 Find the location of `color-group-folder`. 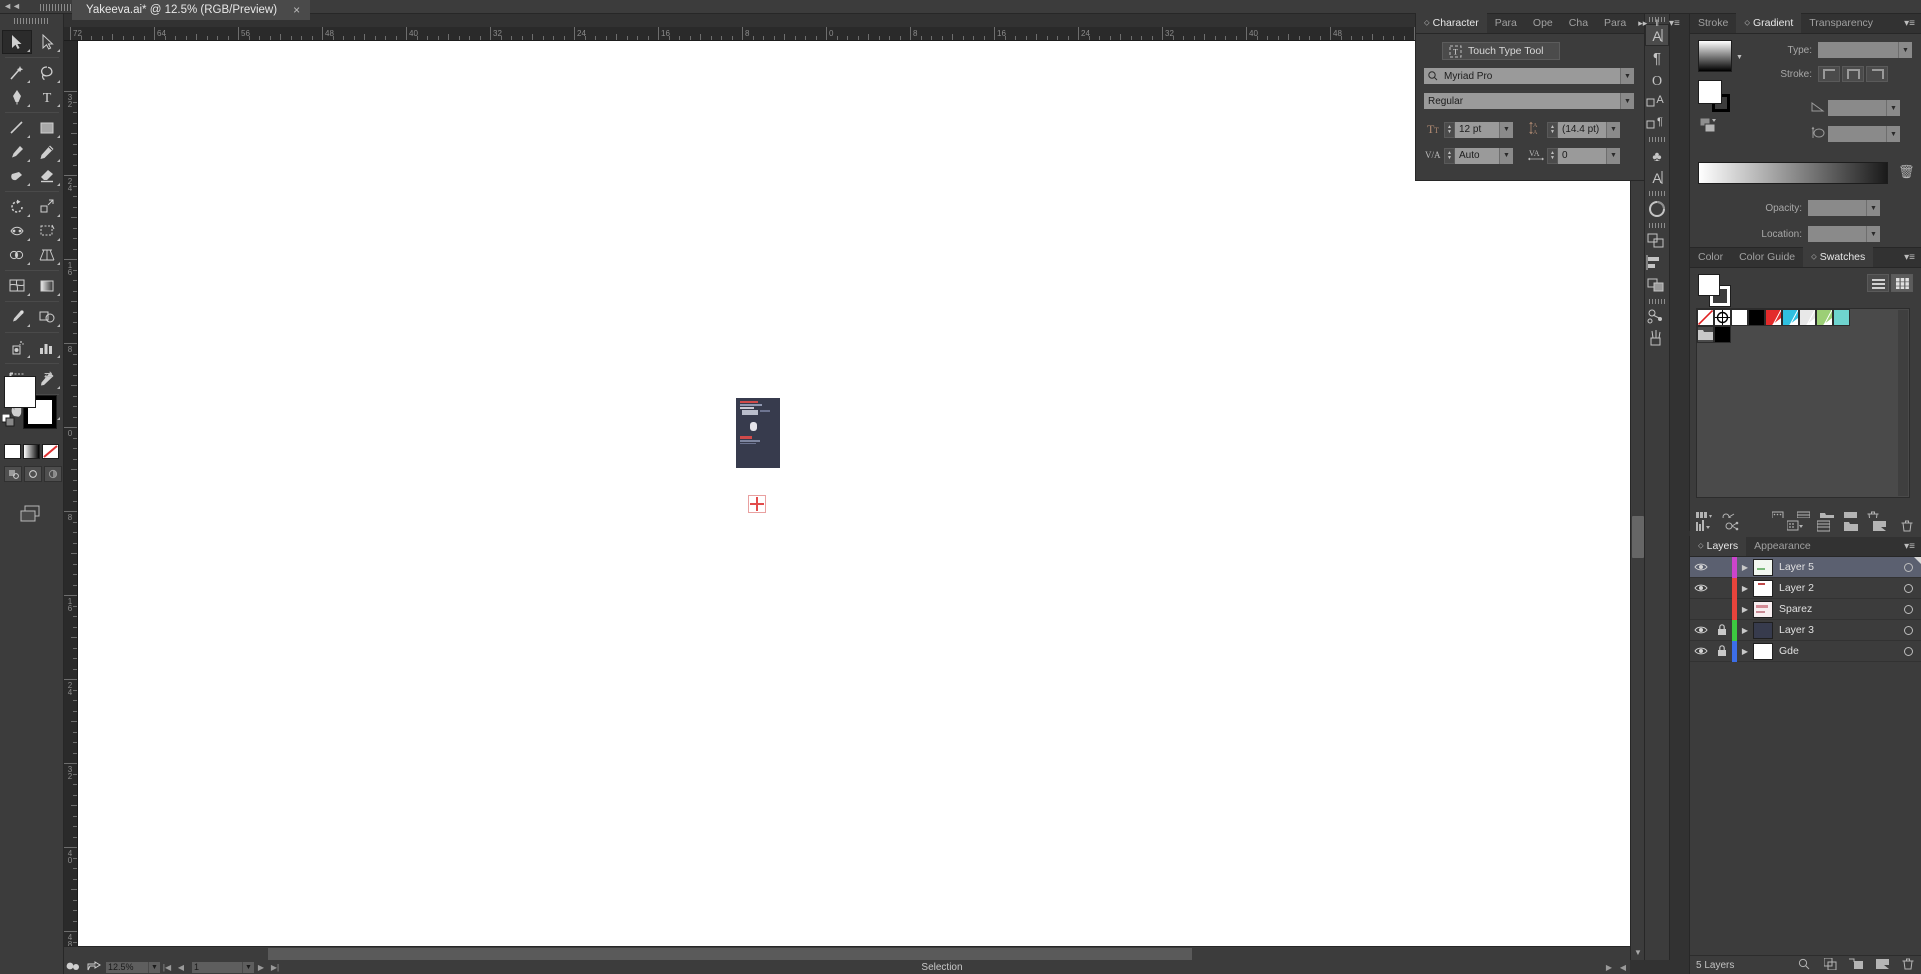

color-group-folder is located at coordinates (1705, 334).